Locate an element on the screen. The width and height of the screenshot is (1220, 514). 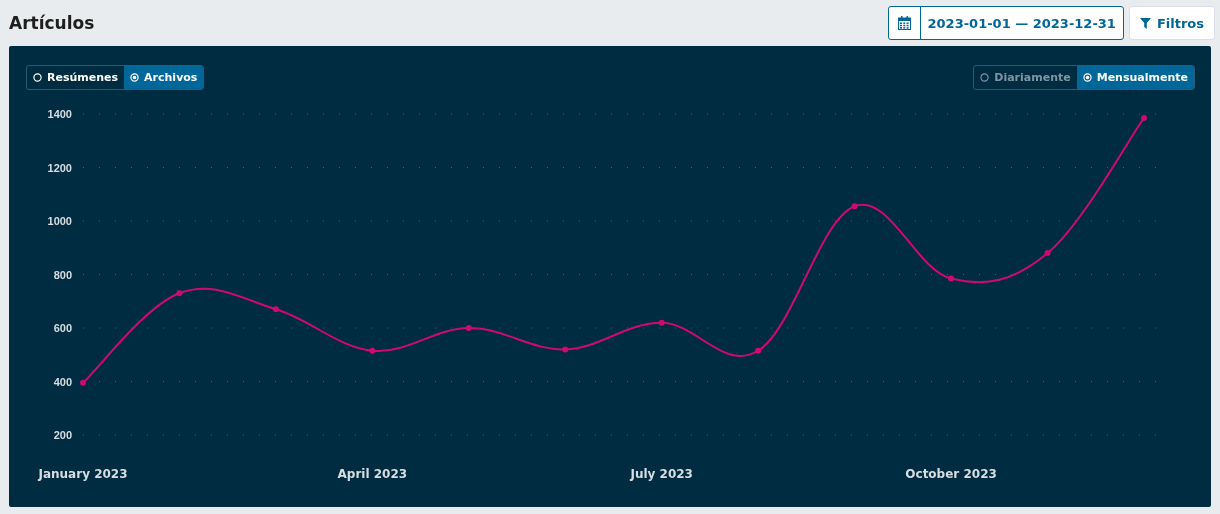
y-axis-label: 1200 is located at coordinates (59, 167).